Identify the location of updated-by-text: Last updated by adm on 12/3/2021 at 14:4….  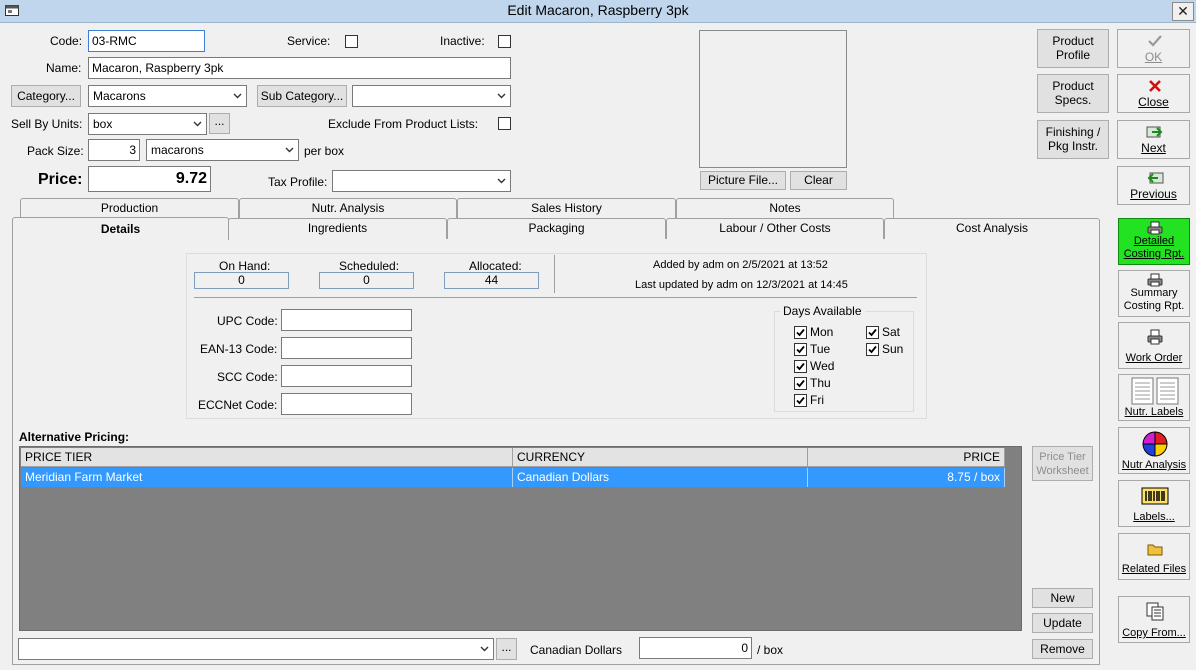
(741, 285).